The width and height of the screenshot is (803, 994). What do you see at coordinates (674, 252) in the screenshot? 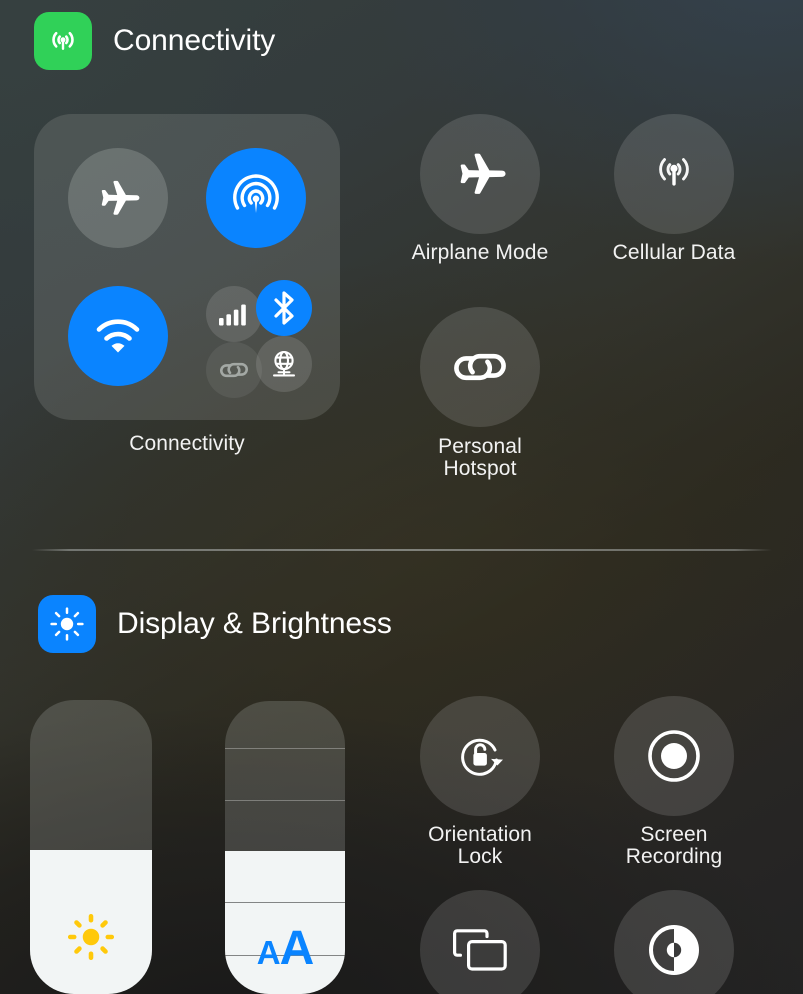
I see `cellular-data-tile-label: Cellular Data` at bounding box center [674, 252].